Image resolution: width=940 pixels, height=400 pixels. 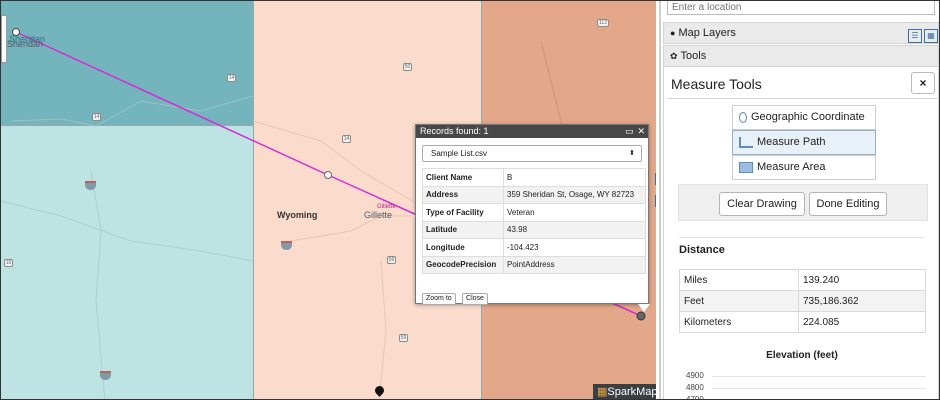 I want to click on distance-value: 735,186.362, so click(x=862, y=301).